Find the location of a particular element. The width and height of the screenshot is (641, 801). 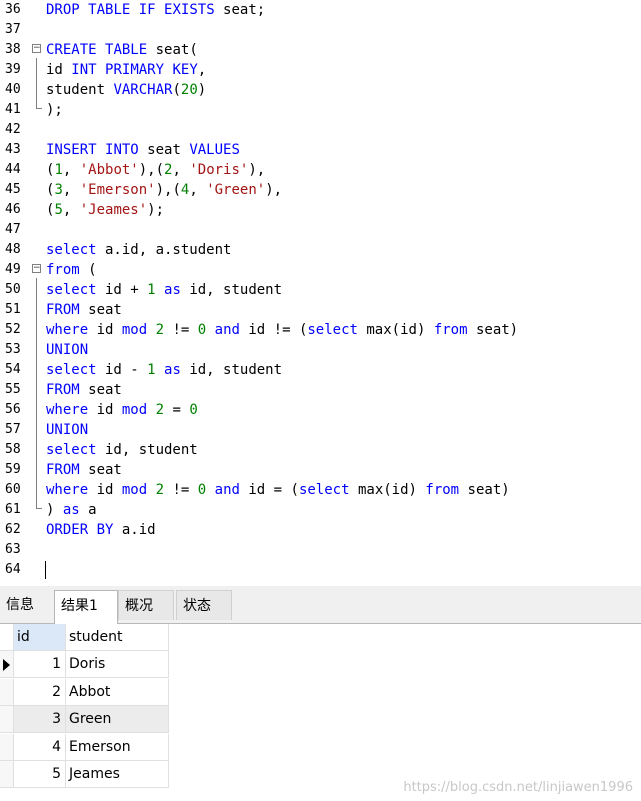

code-line: 38 − CREATE TABLE seat( is located at coordinates (320, 50).